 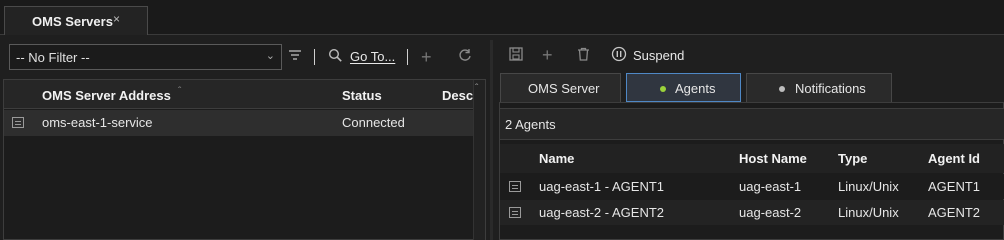 I want to click on tab-notifications: Notifications, so click(x=819, y=87).